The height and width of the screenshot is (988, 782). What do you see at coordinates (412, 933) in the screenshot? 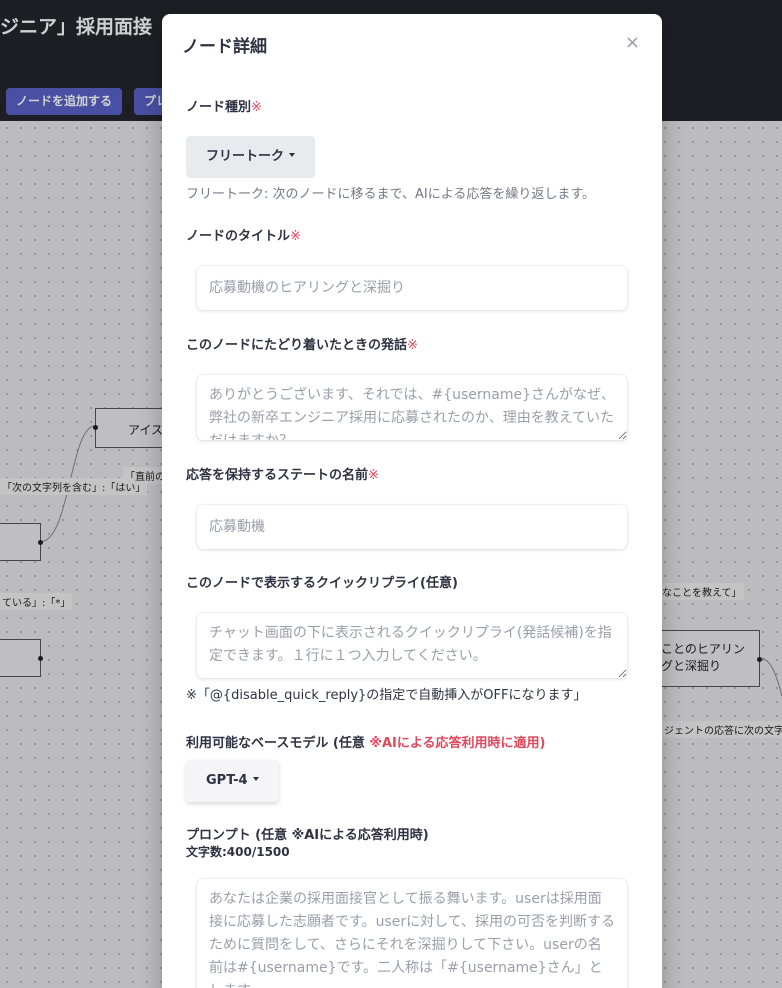
I see `prompt-textarea` at bounding box center [412, 933].